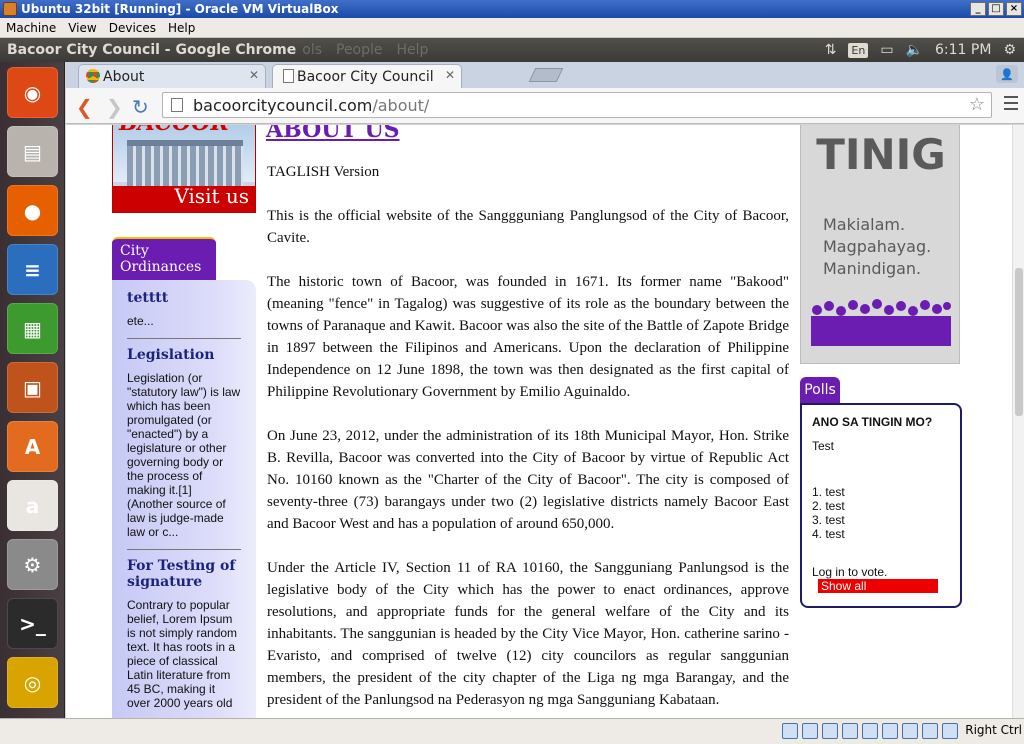 The image size is (1024, 744). Describe the element at coordinates (1009, 50) in the screenshot. I see `power-gear-icon: ⚙` at that location.